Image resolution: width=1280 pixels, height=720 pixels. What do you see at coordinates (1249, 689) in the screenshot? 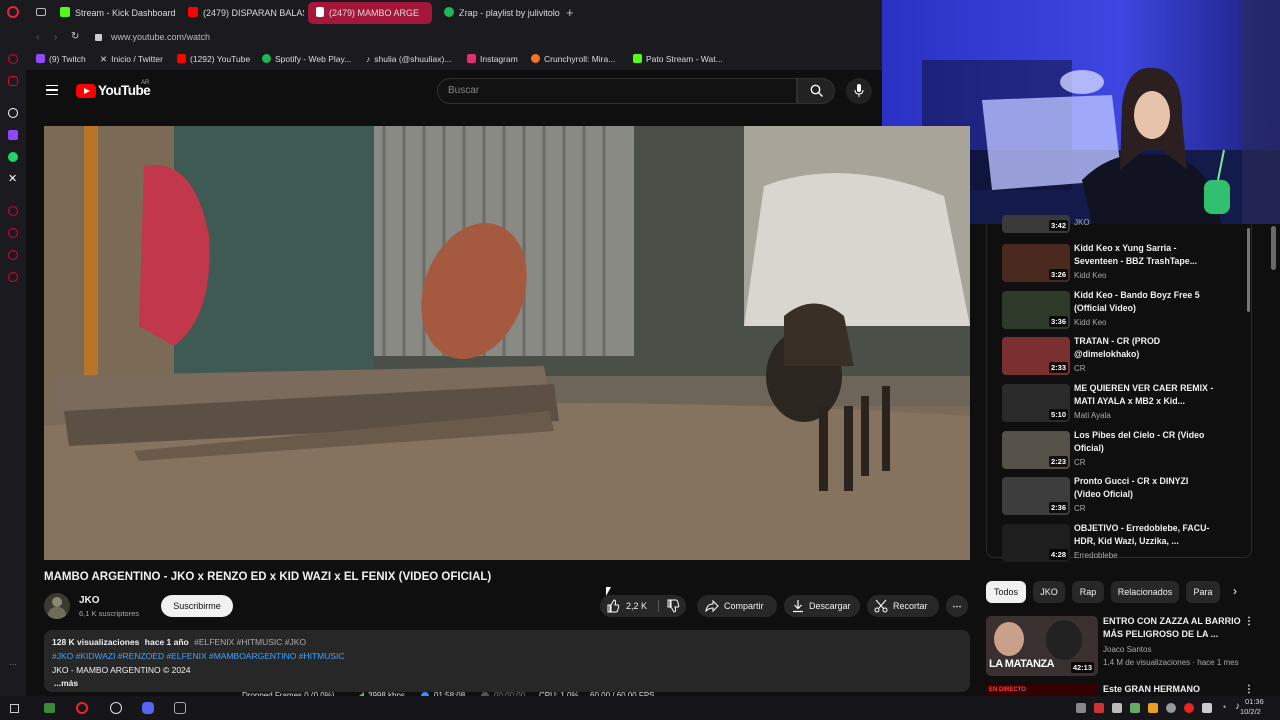
I see `more-vertical-icon: ⋮` at bounding box center [1249, 689].